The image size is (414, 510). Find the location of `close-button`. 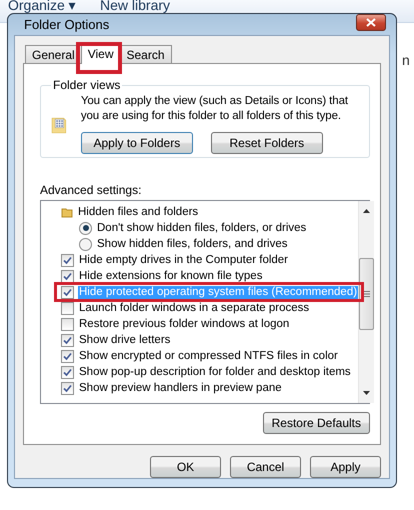

close-button is located at coordinates (371, 22).